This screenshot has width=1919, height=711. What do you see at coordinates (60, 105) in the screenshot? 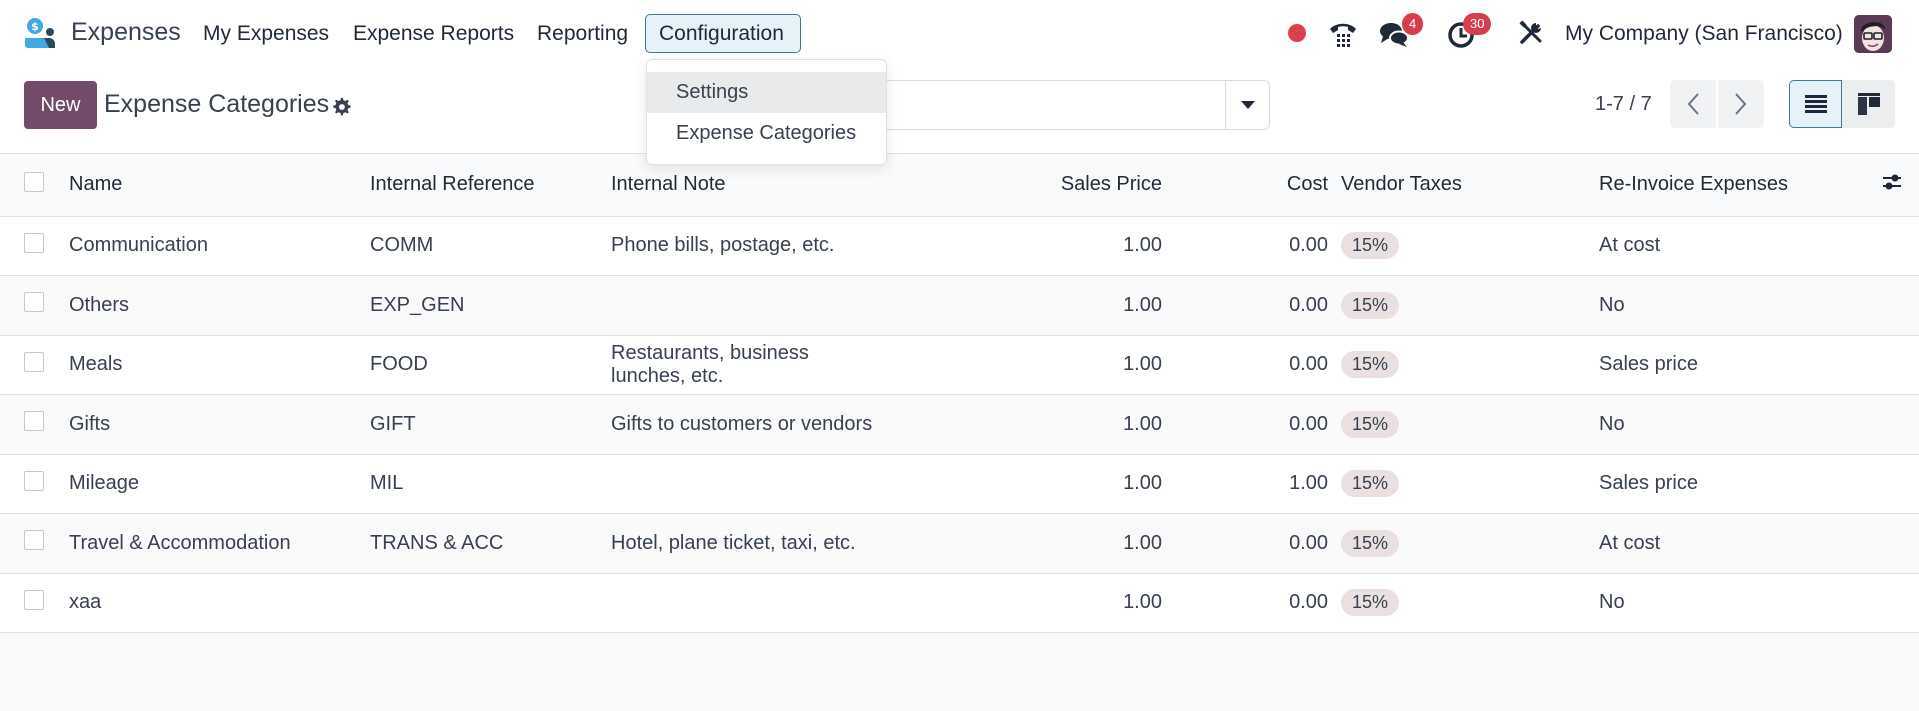
I see `new-button: New` at bounding box center [60, 105].